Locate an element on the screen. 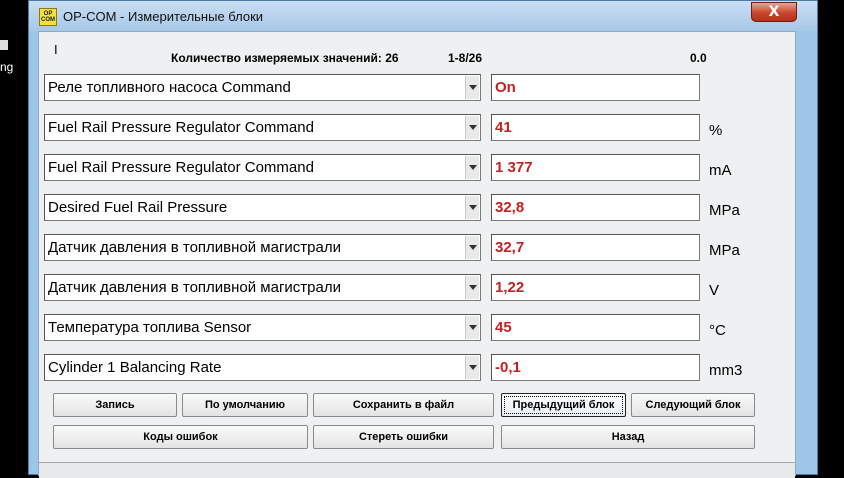 This screenshot has width=844, height=478. value-field: 1,22 is located at coordinates (595, 287).